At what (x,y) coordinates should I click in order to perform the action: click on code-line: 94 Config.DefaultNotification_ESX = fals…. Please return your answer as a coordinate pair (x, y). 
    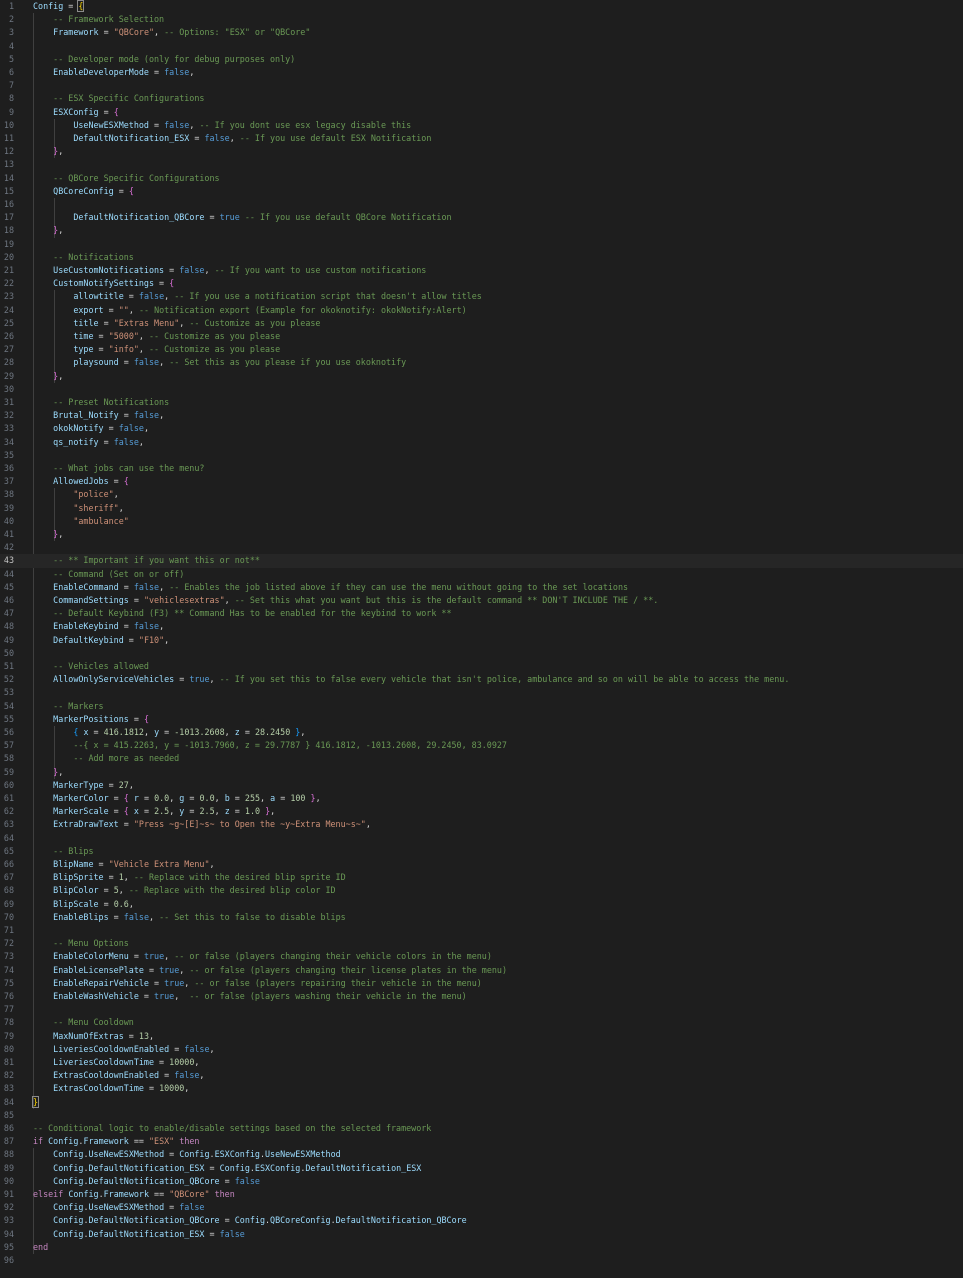
    Looking at the image, I should click on (481, 1234).